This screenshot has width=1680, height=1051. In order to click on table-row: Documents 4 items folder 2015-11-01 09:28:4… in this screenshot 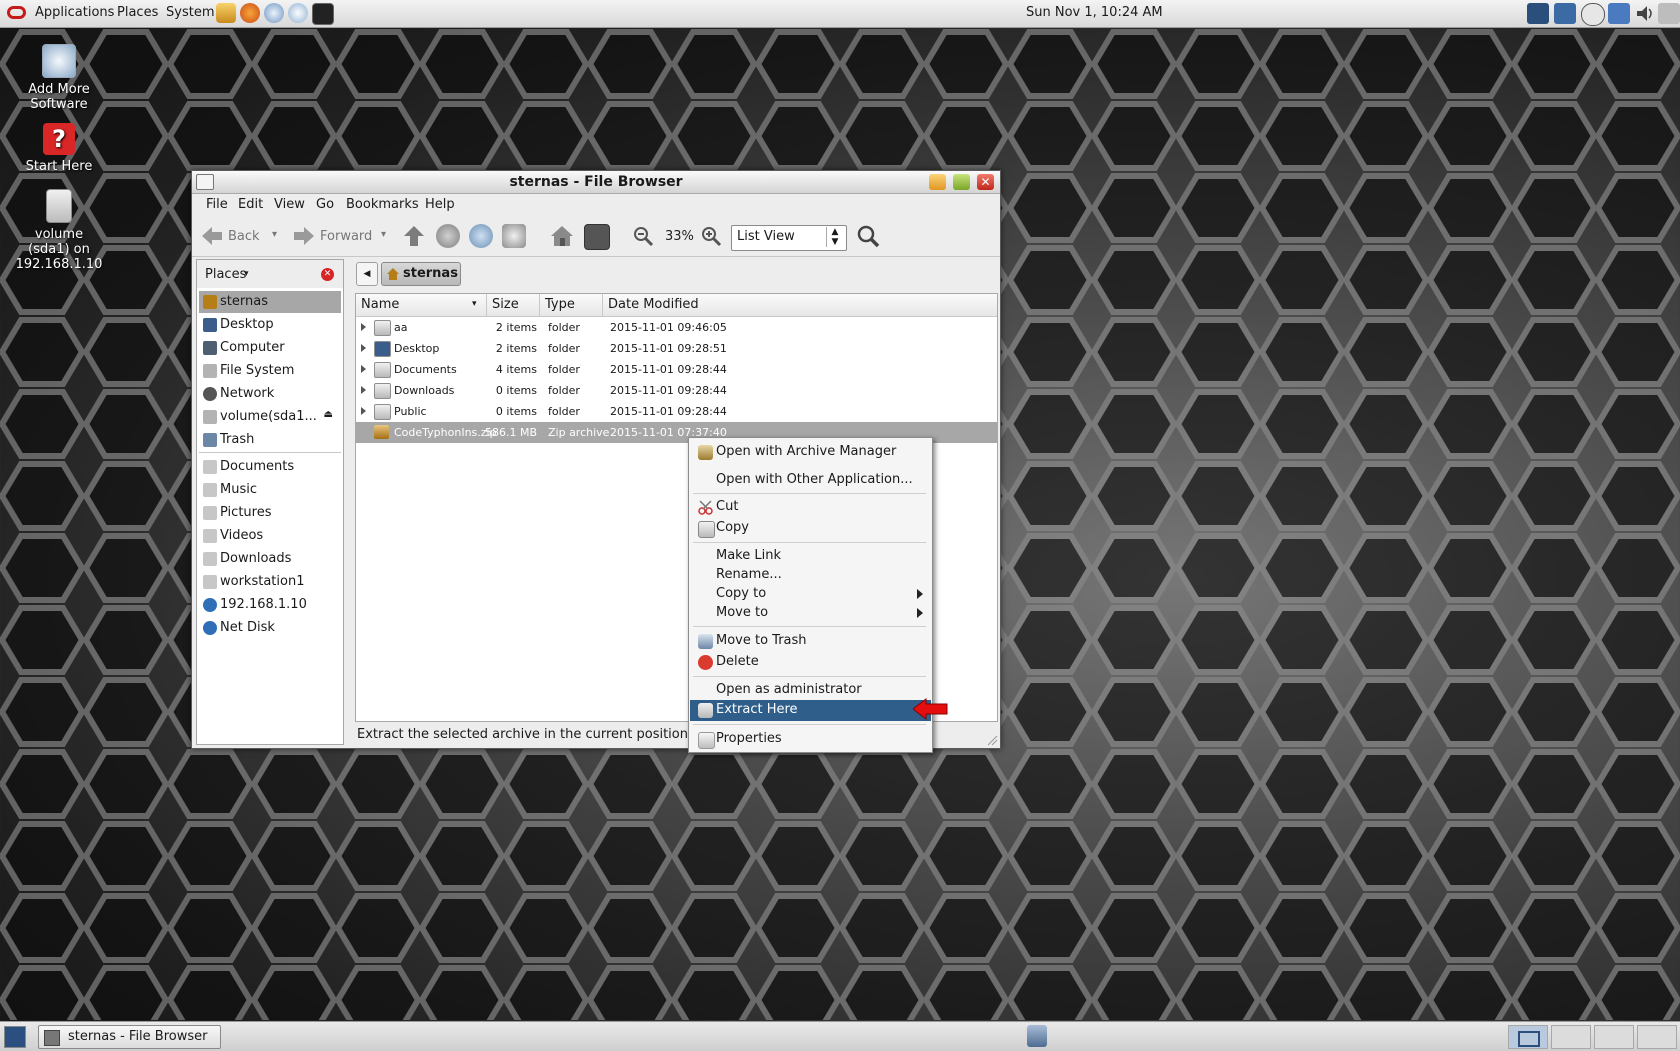, I will do `click(676, 369)`.